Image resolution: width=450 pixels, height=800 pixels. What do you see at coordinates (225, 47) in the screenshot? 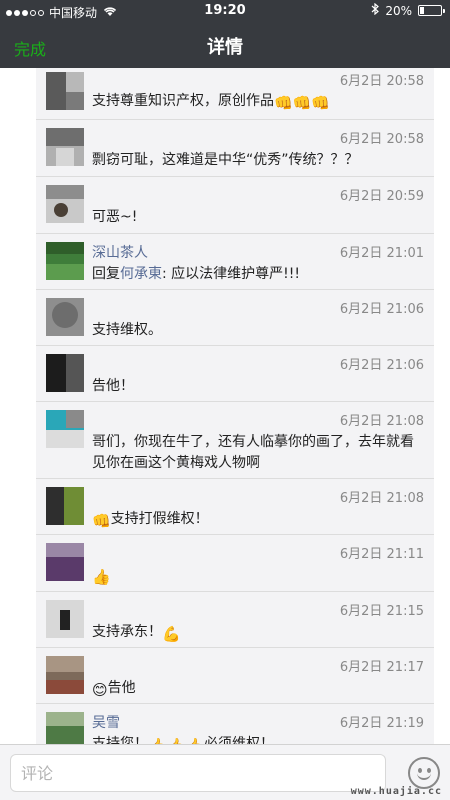
I see `page-title: 详情` at bounding box center [225, 47].